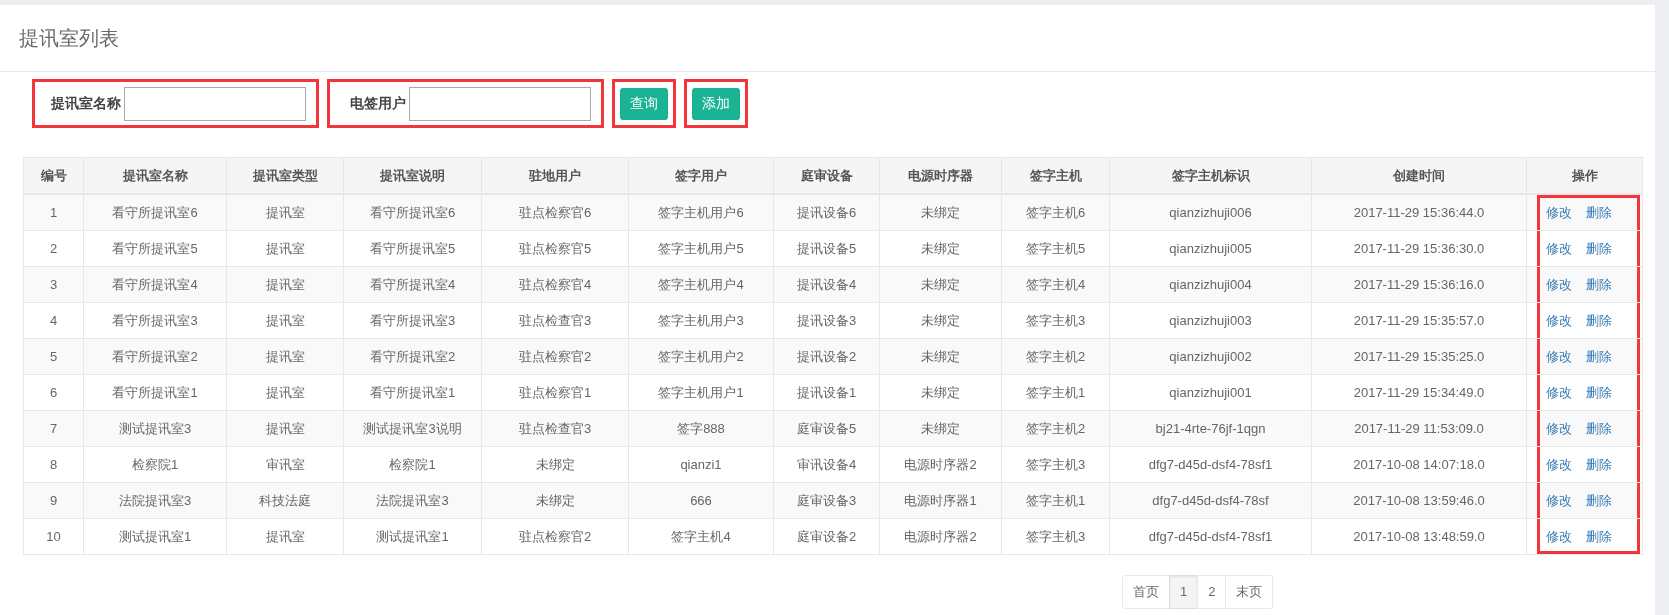  I want to click on table-cell: 签字主机用户6, so click(701, 212).